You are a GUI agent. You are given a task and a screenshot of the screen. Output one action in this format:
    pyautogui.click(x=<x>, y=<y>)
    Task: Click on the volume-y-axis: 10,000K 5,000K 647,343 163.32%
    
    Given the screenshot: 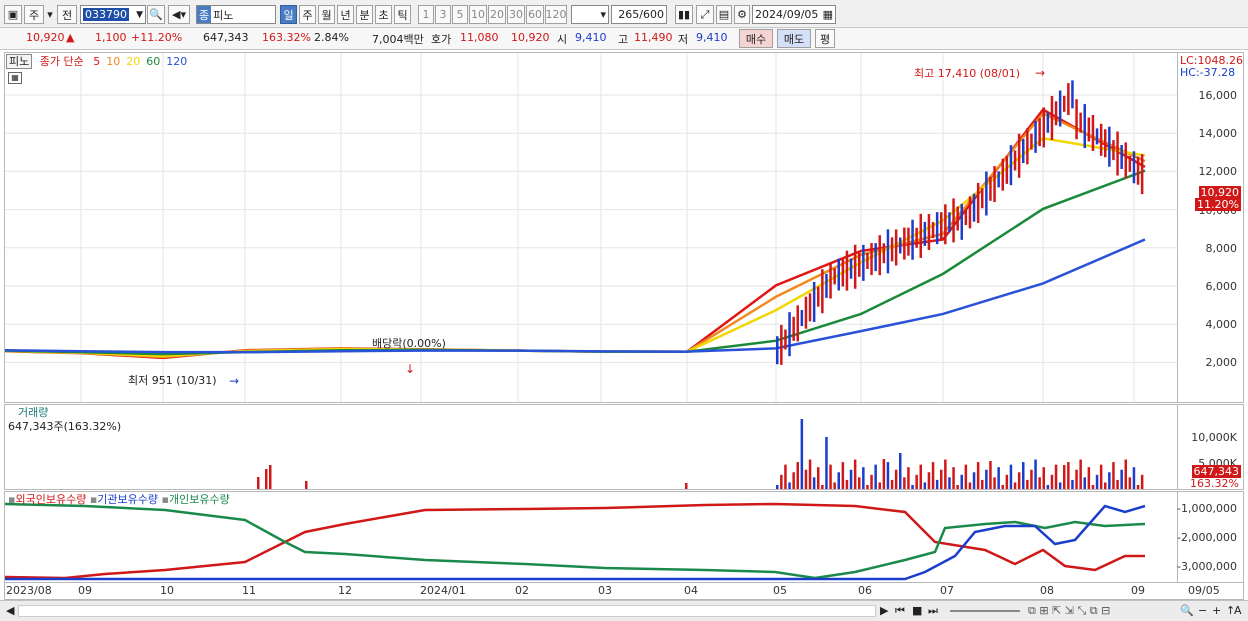 What is the action you would take?
    pyautogui.click(x=1211, y=447)
    